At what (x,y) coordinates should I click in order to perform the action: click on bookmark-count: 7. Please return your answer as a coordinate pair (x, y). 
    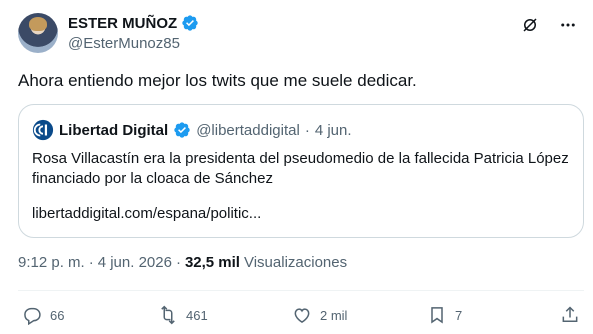
    Looking at the image, I should click on (459, 315).